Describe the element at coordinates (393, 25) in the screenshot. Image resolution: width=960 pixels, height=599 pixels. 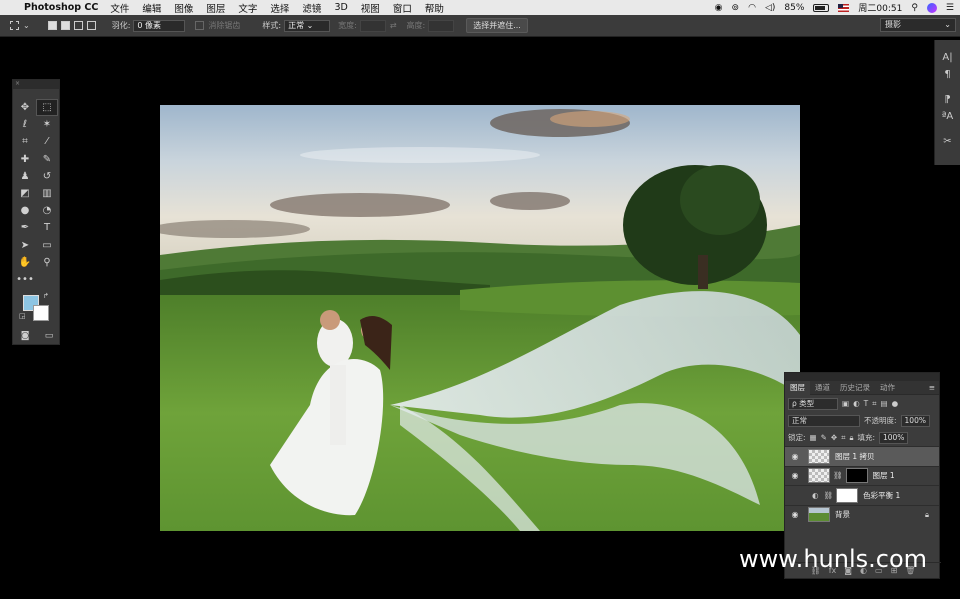
I see `swap-dimensions-icon: ⇄` at that location.